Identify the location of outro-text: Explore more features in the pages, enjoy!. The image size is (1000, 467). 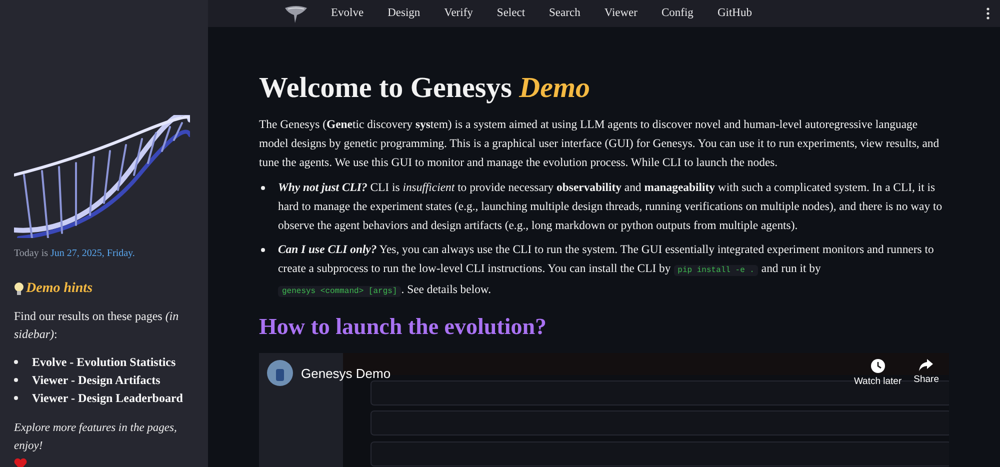
(96, 437).